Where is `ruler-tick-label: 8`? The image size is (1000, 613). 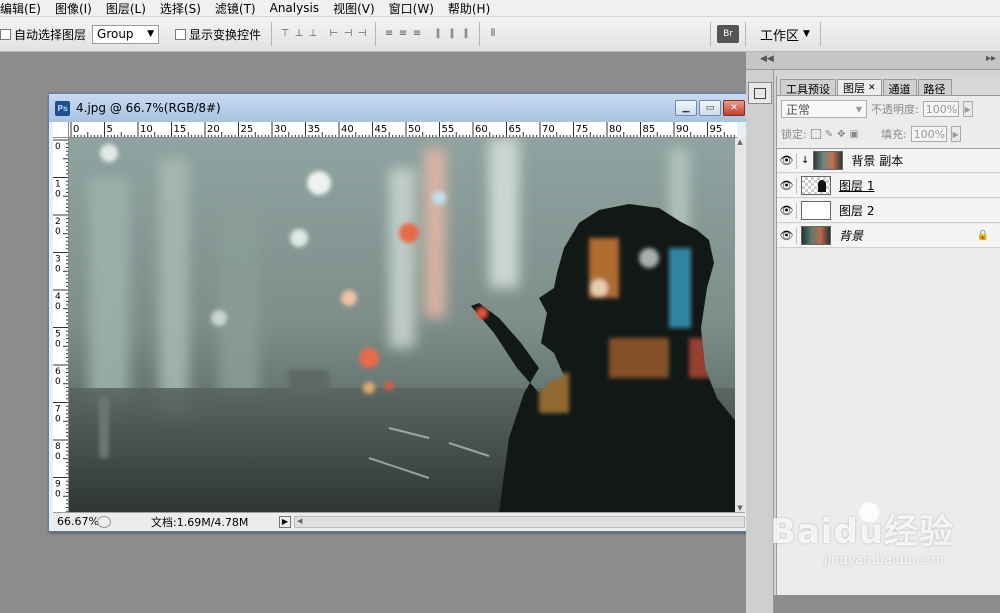 ruler-tick-label: 8 is located at coordinates (58, 447).